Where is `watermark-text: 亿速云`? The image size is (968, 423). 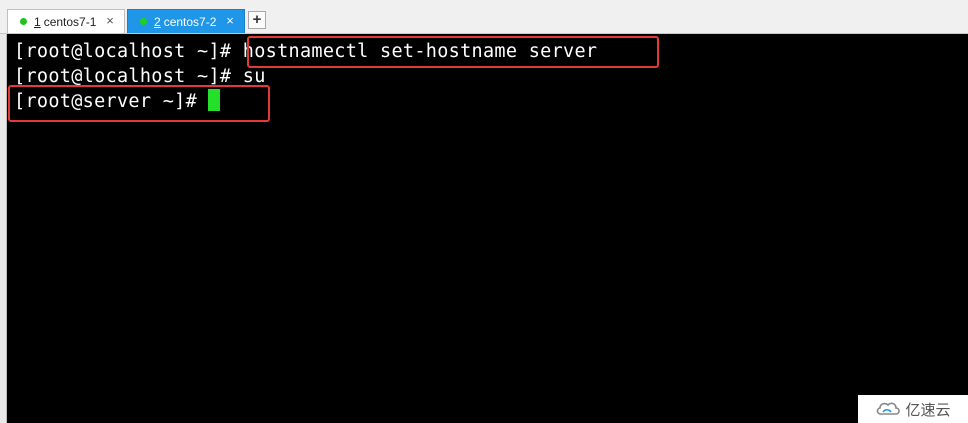
watermark-text: 亿速云 is located at coordinates (928, 409).